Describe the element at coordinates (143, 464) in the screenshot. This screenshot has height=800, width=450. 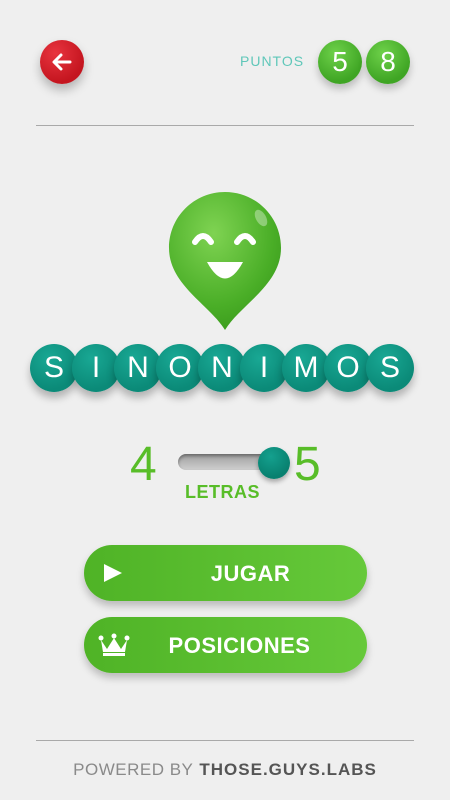
I see `min-letters-value: 4` at that location.